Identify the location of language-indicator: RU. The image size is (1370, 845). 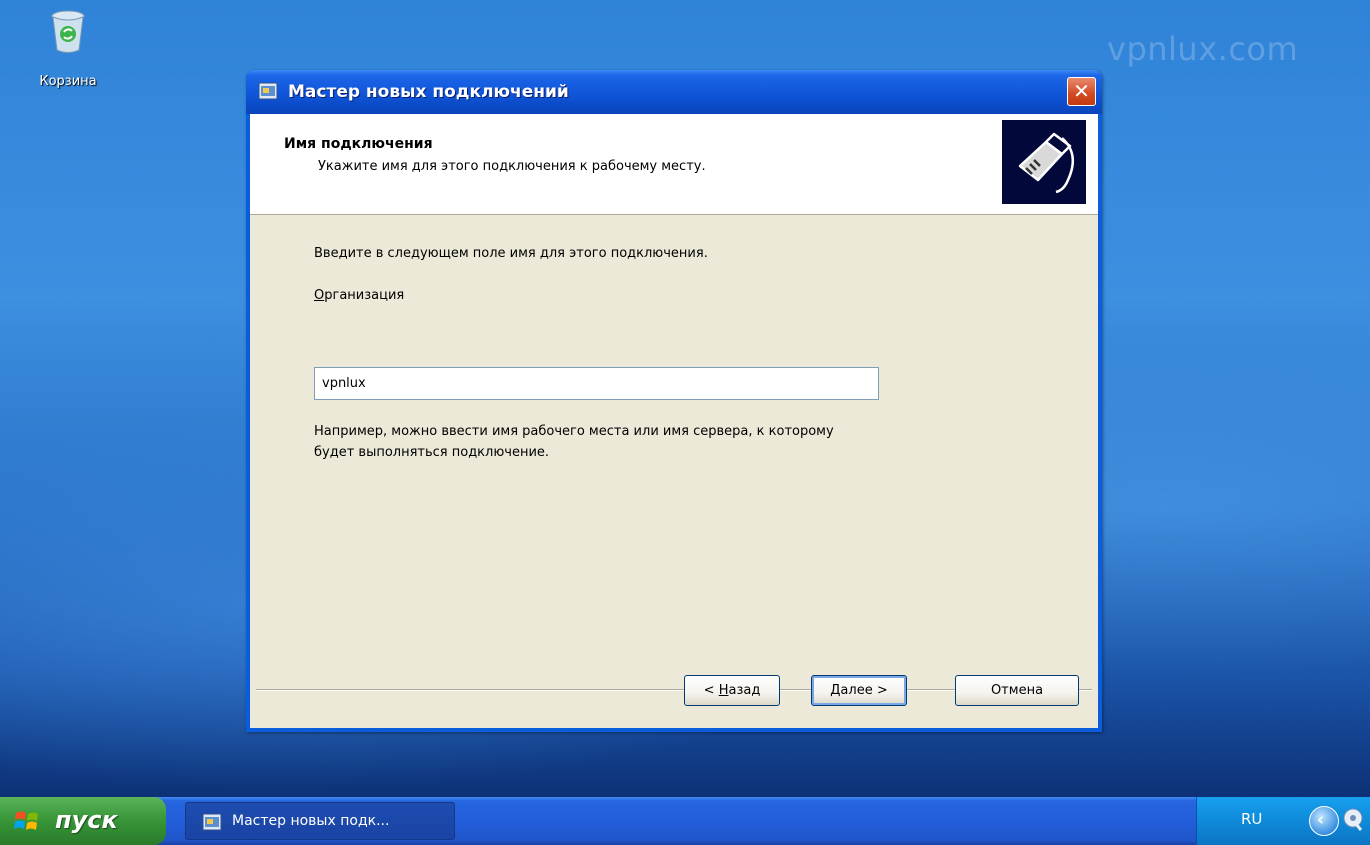
(1251, 819).